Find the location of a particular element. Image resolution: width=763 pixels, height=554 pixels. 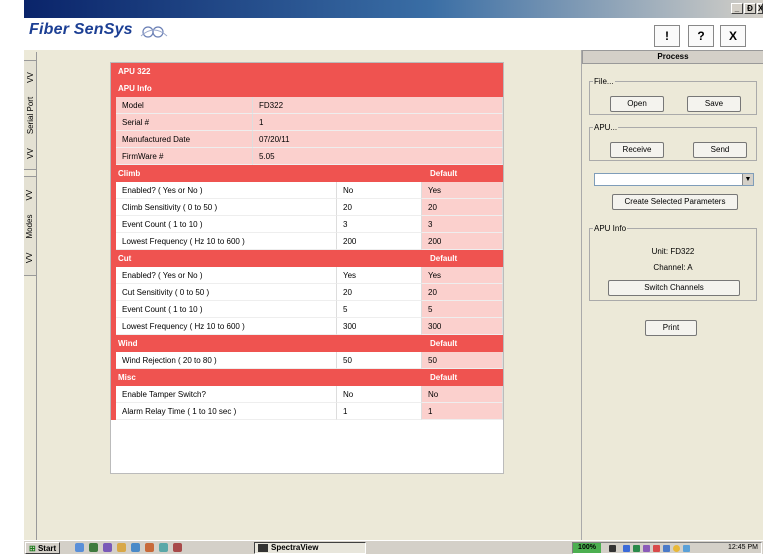

param-value-field: 1 is located at coordinates (379, 411).